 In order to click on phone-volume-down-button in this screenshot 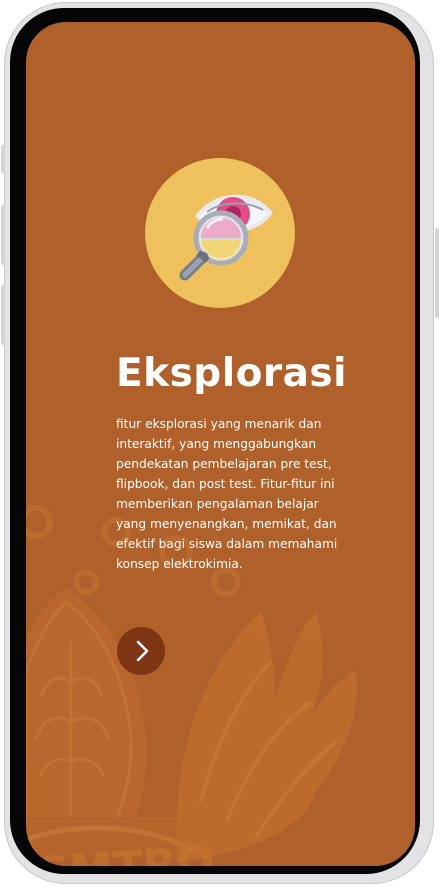, I will do `click(3, 315)`.